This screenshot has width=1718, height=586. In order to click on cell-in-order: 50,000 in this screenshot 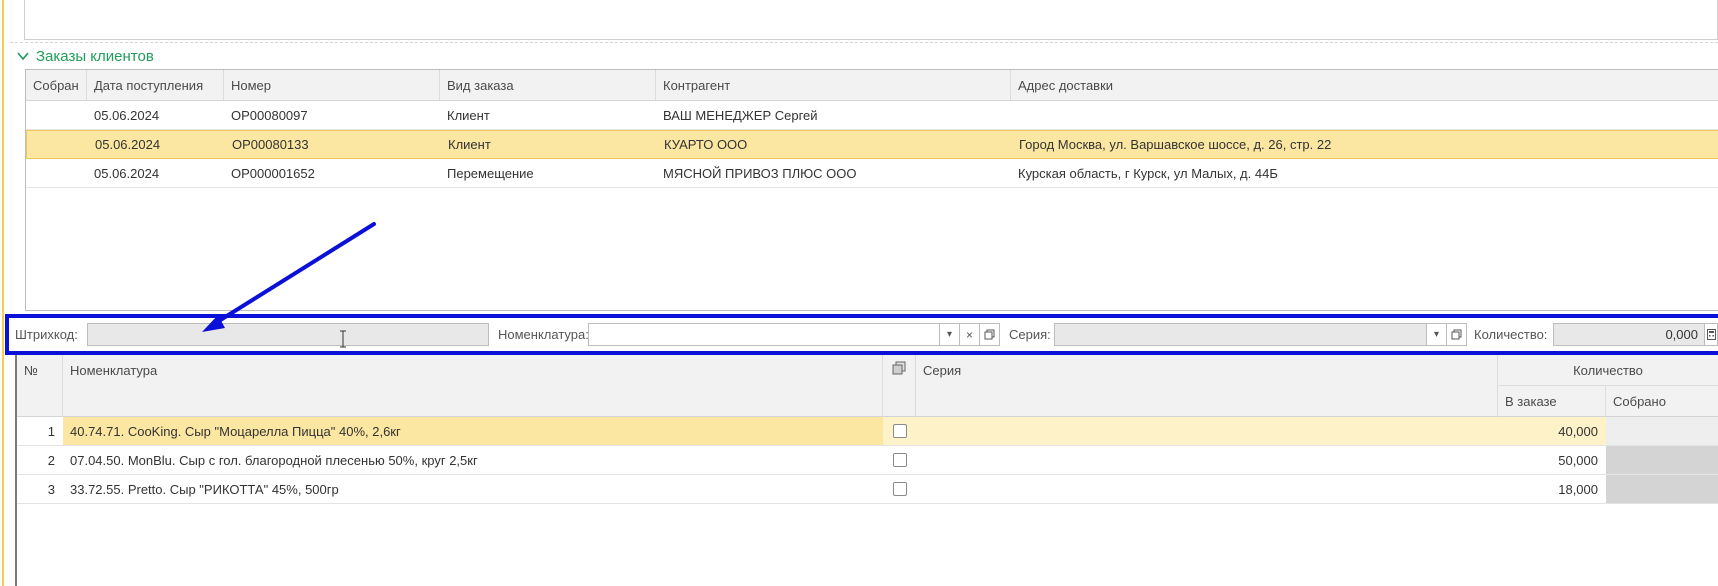, I will do `click(1578, 460)`.